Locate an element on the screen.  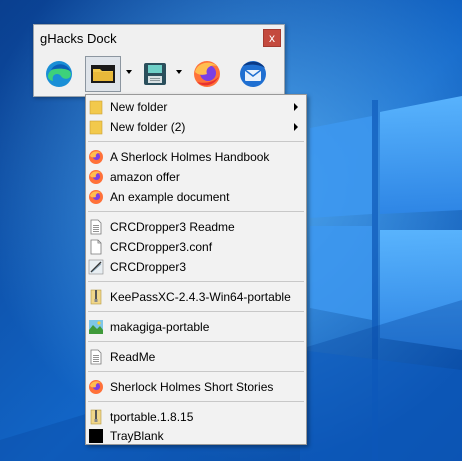
menu-item-crcdropper: CRCDropper3 is located at coordinates (196, 267).